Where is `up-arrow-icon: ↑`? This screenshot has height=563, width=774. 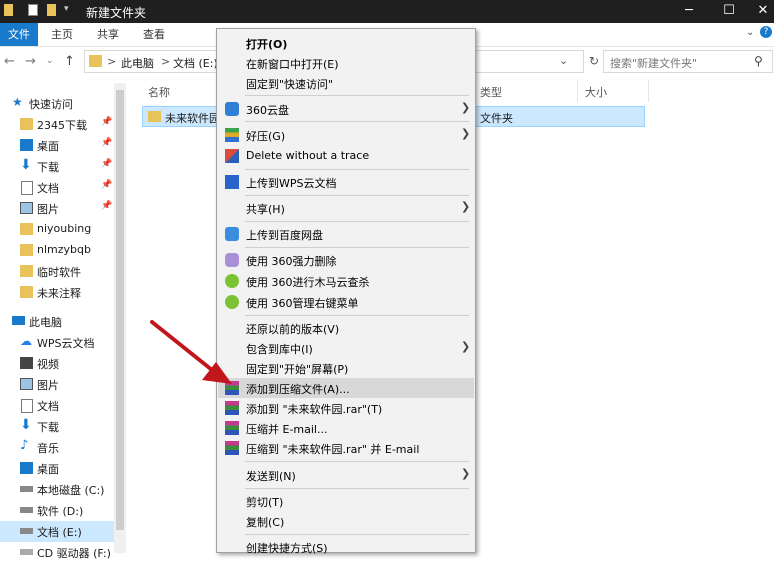 up-arrow-icon: ↑ is located at coordinates (69, 61).